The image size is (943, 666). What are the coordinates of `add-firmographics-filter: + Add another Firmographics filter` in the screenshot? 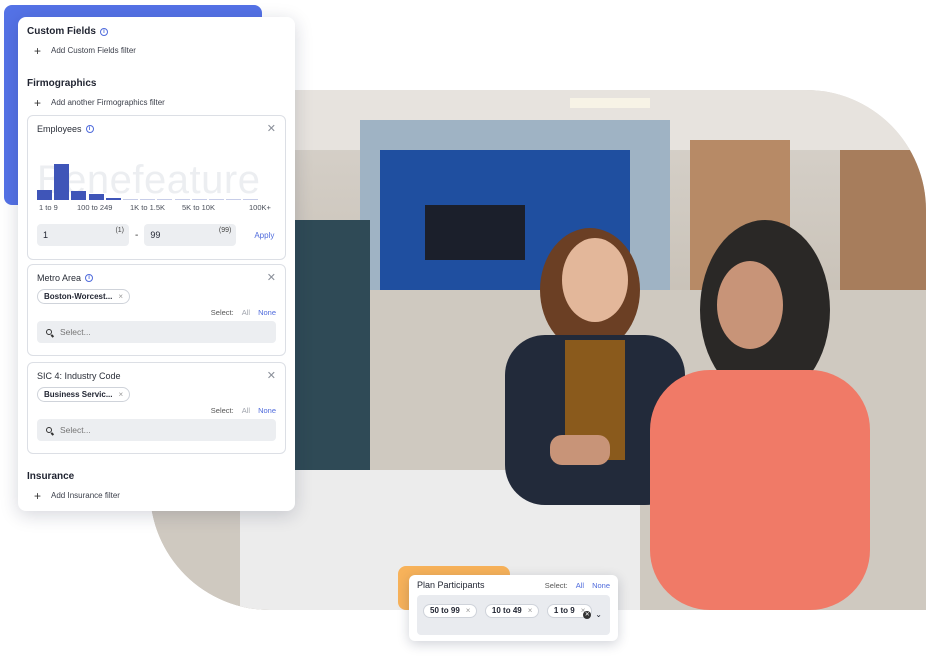 It's located at (96, 102).